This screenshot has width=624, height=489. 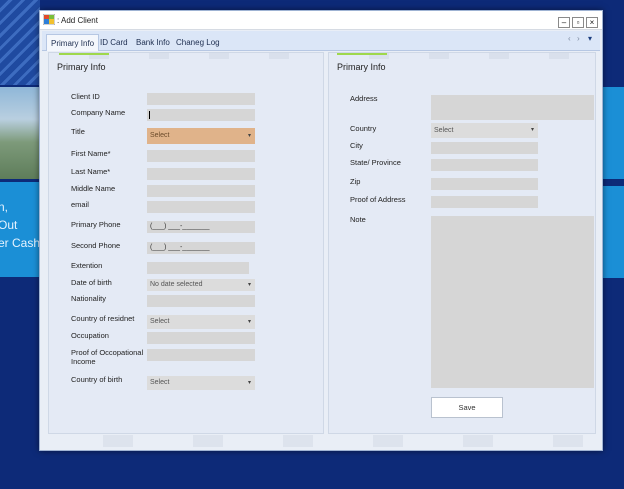 I want to click on desktop-background-left: n, Out er Cash, so click(x=20, y=244).